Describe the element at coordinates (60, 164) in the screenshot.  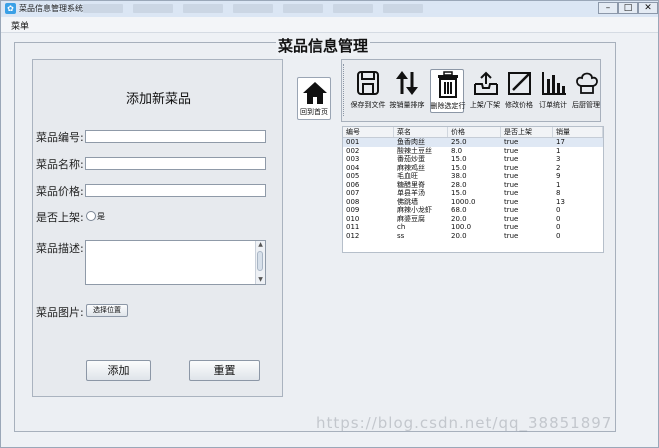
I see `dish-name-label: 菜品名称:` at that location.